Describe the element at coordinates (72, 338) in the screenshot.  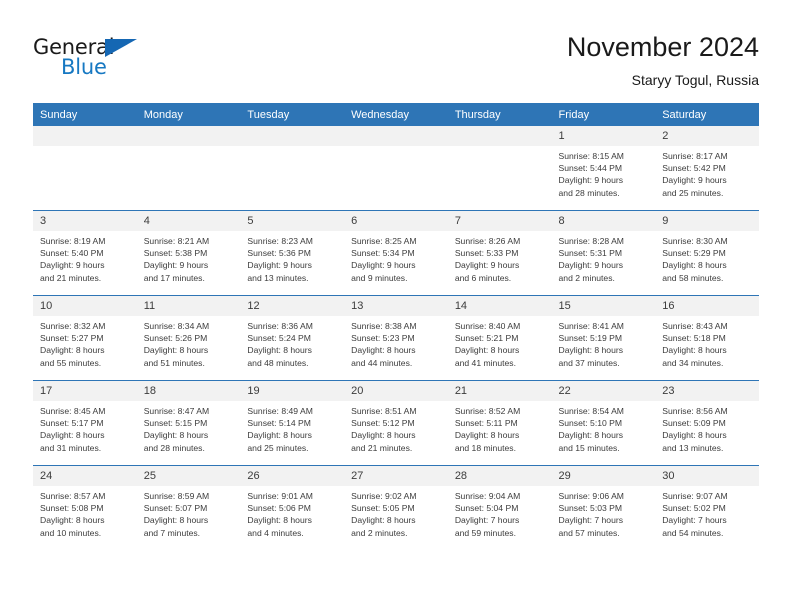
I see `day-sunset-text: Sunset: 5:27 PM` at that location.